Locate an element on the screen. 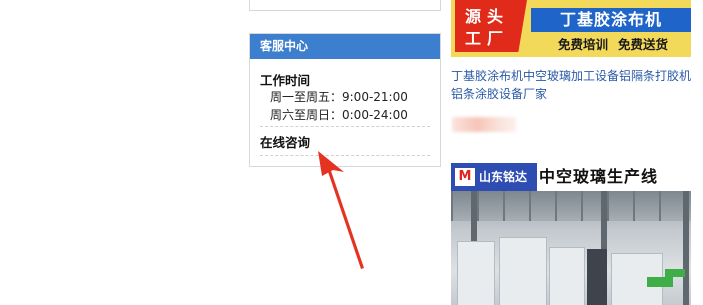 This screenshot has height=305, width=703. weekday-hours: 周一至周五：9:00-21:00 is located at coordinates (339, 97).